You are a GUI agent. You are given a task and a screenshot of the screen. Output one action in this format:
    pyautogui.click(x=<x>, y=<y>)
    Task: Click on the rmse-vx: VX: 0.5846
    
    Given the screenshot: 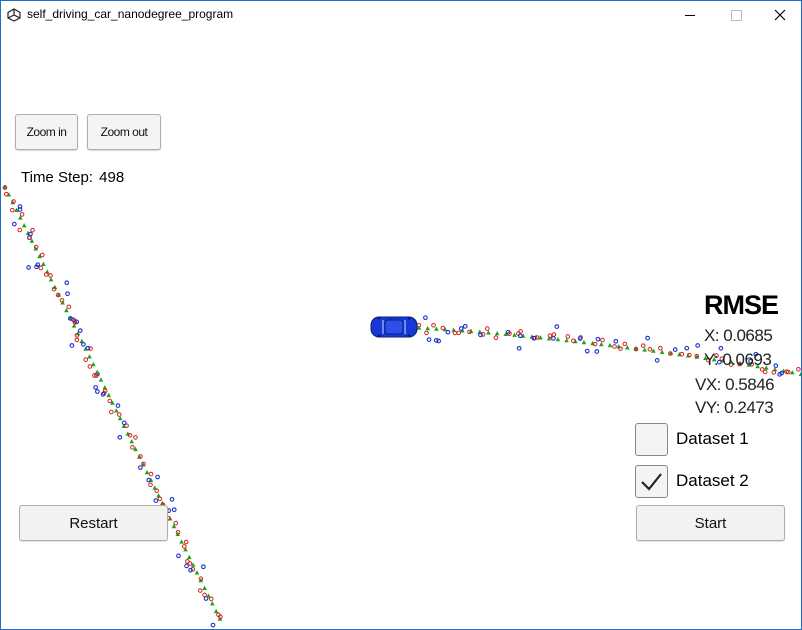 What is the action you would take?
    pyautogui.click(x=735, y=384)
    